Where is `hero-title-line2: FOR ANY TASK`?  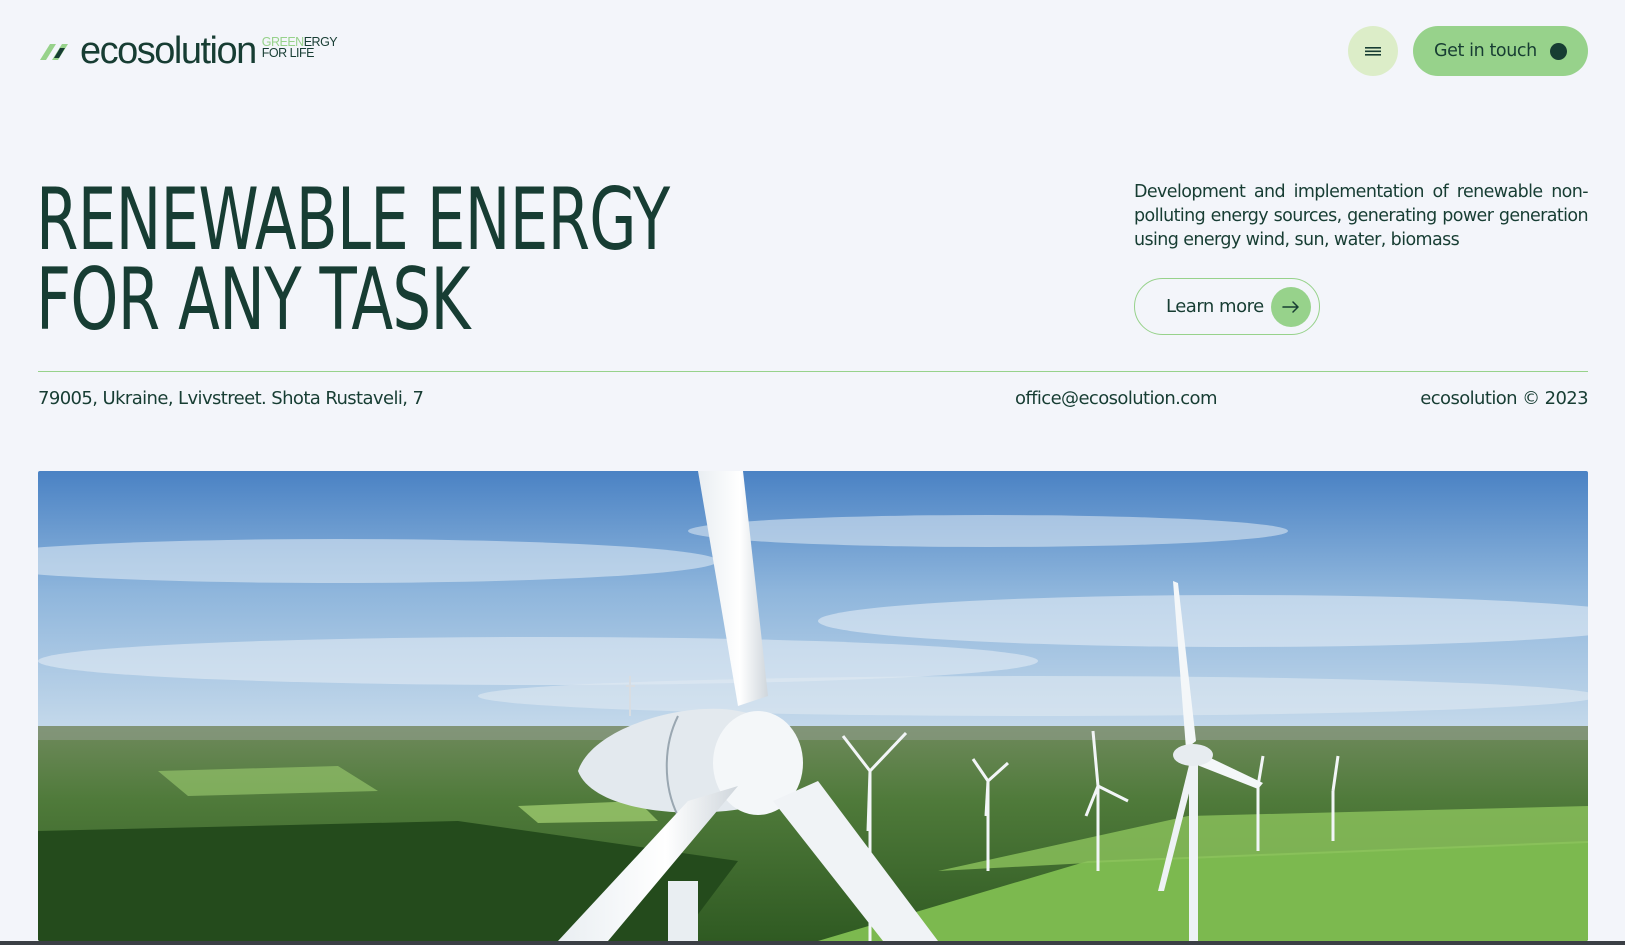
hero-title-line2: FOR ANY TASK is located at coordinates (253, 300).